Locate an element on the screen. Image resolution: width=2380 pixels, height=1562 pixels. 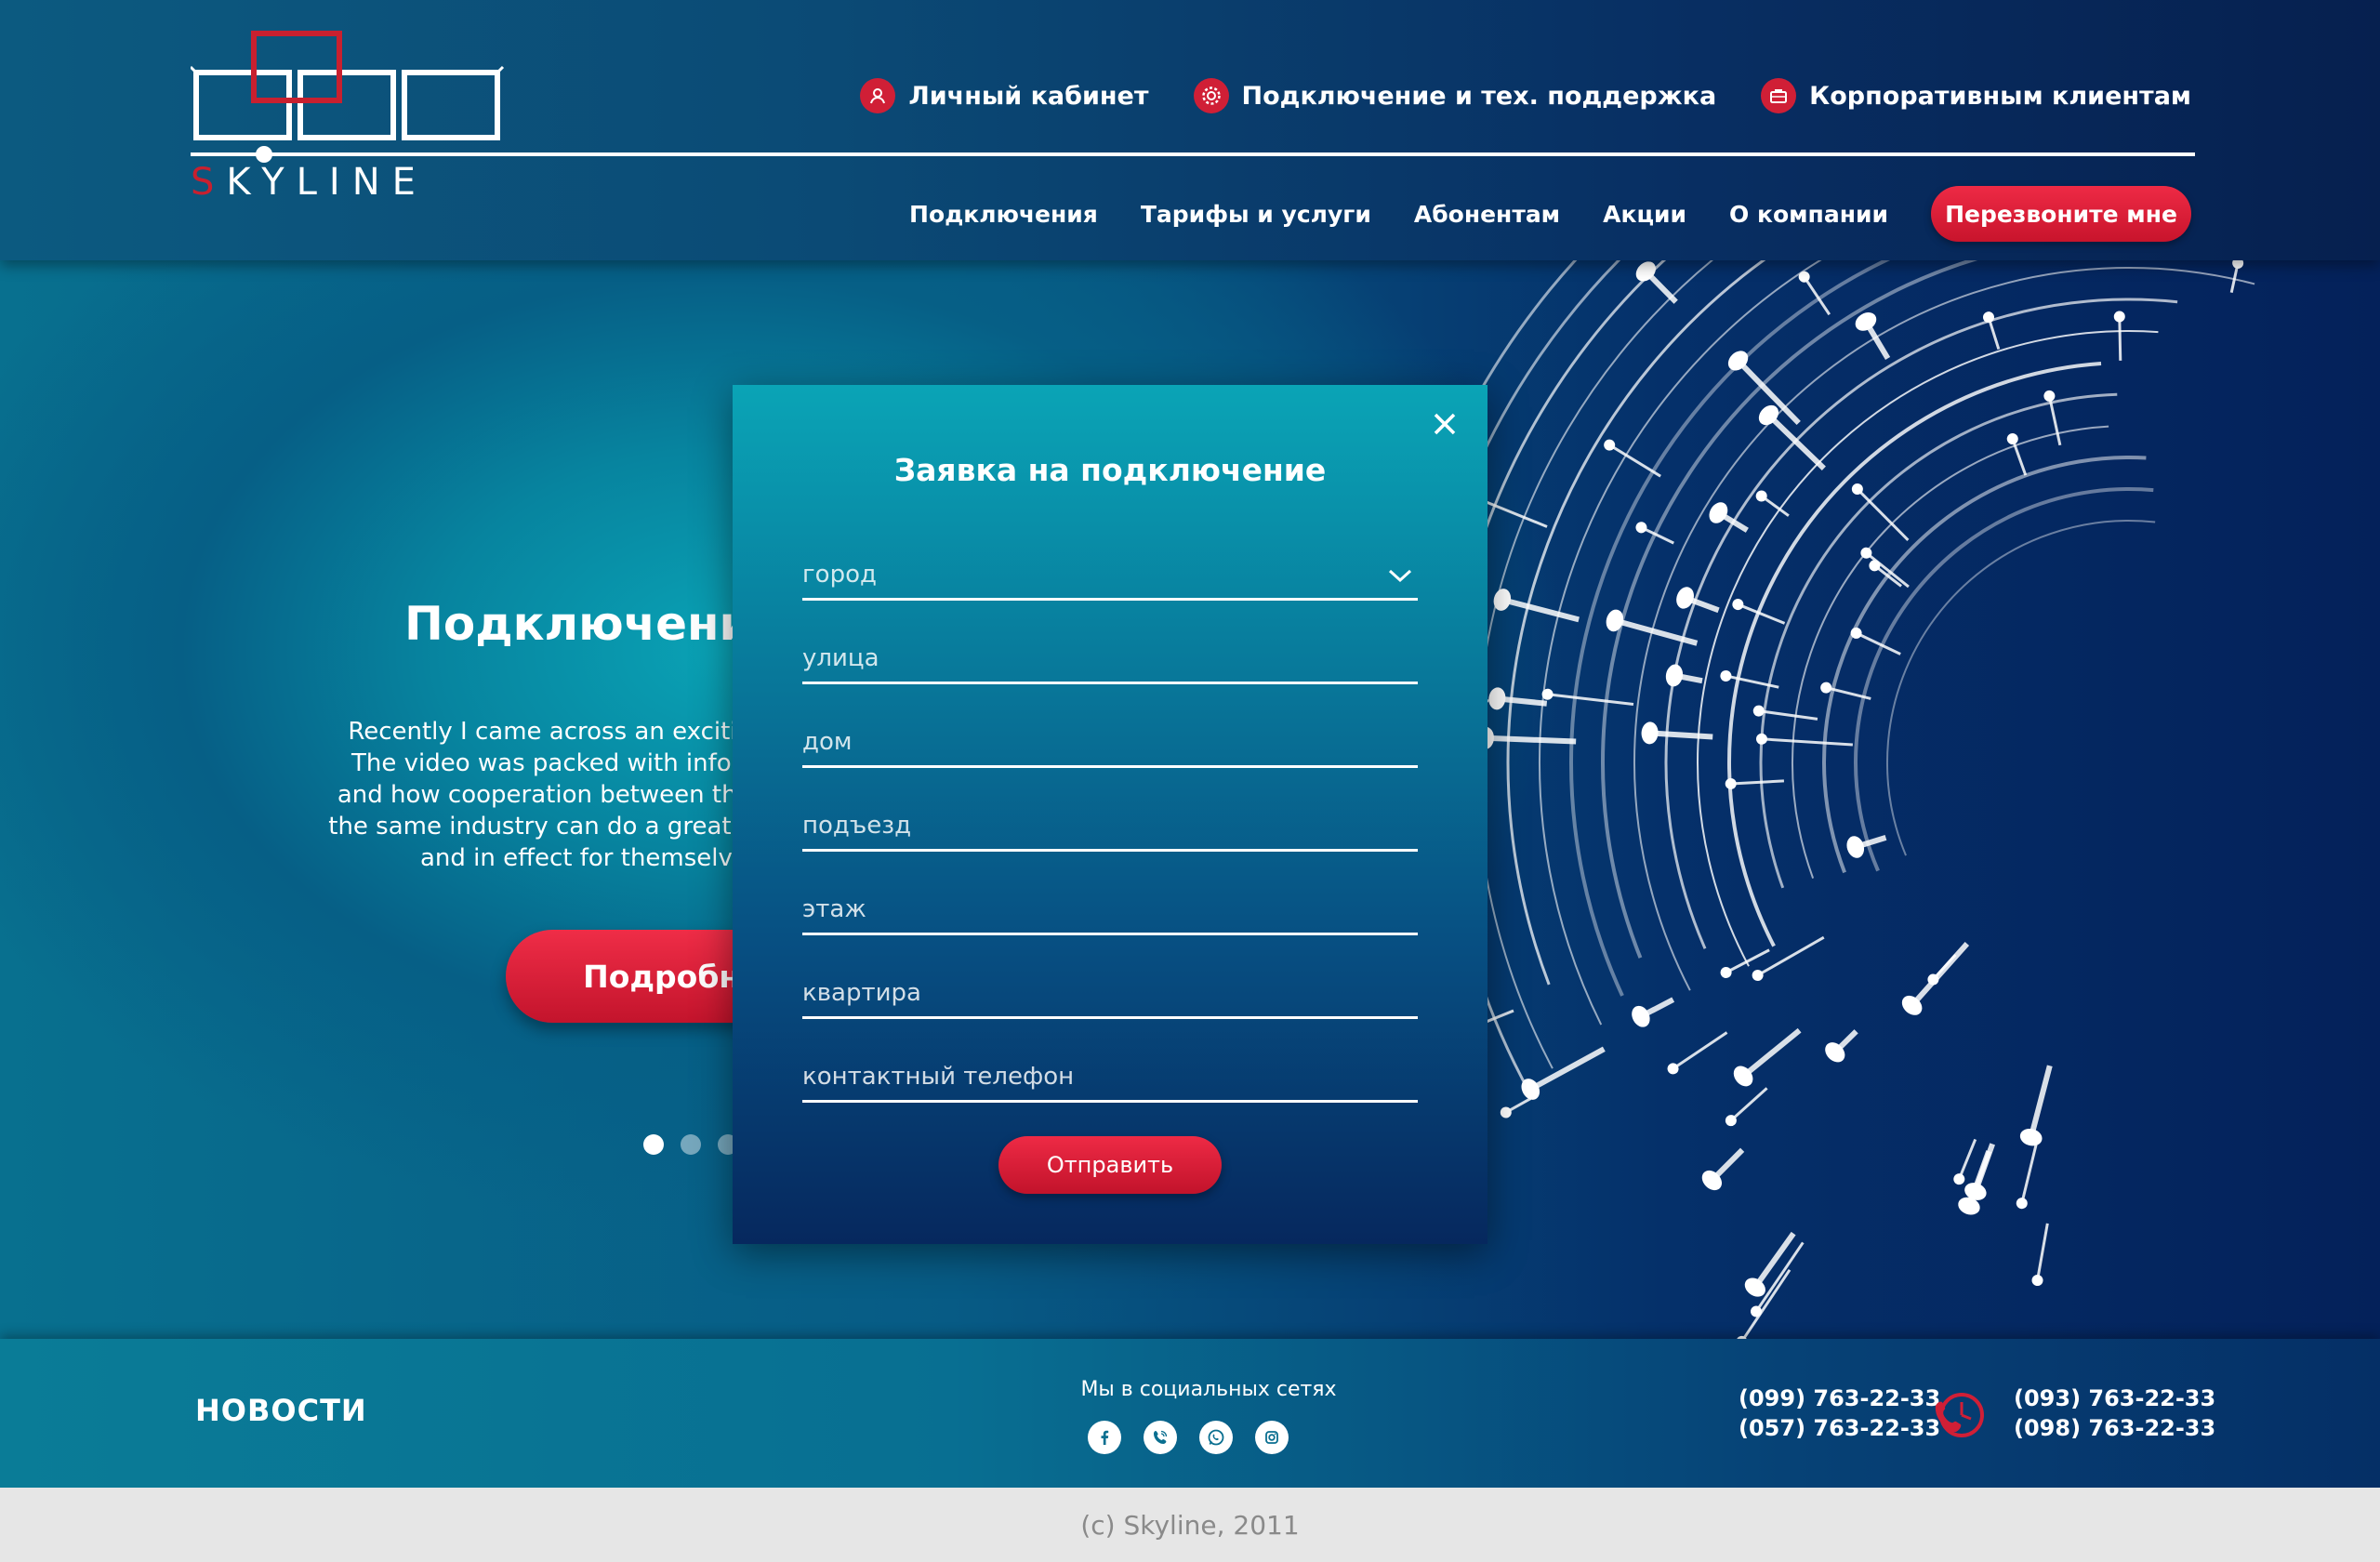
top-link-cabinet-label: Личный кабинет is located at coordinates (1028, 96).